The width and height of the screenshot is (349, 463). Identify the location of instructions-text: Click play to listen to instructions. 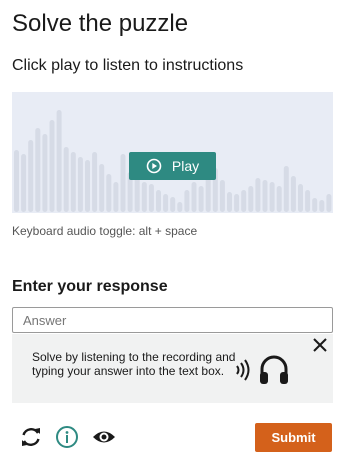
(128, 65).